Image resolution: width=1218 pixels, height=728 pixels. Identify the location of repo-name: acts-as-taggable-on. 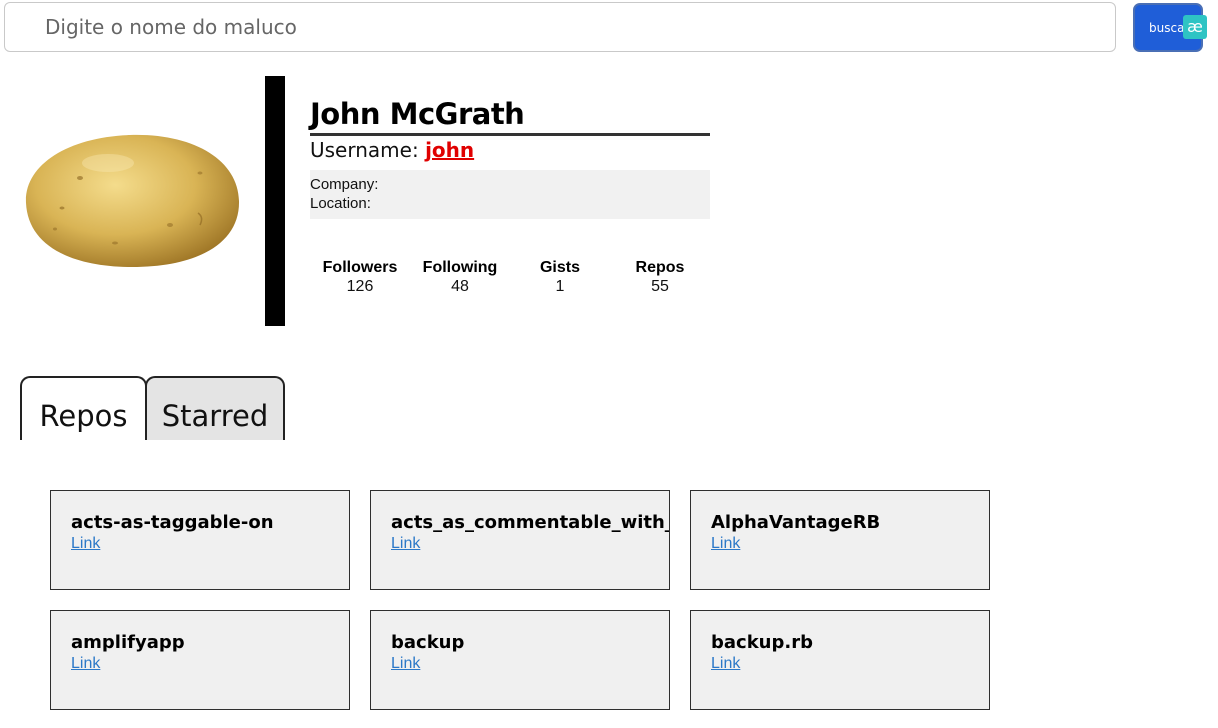
(172, 522).